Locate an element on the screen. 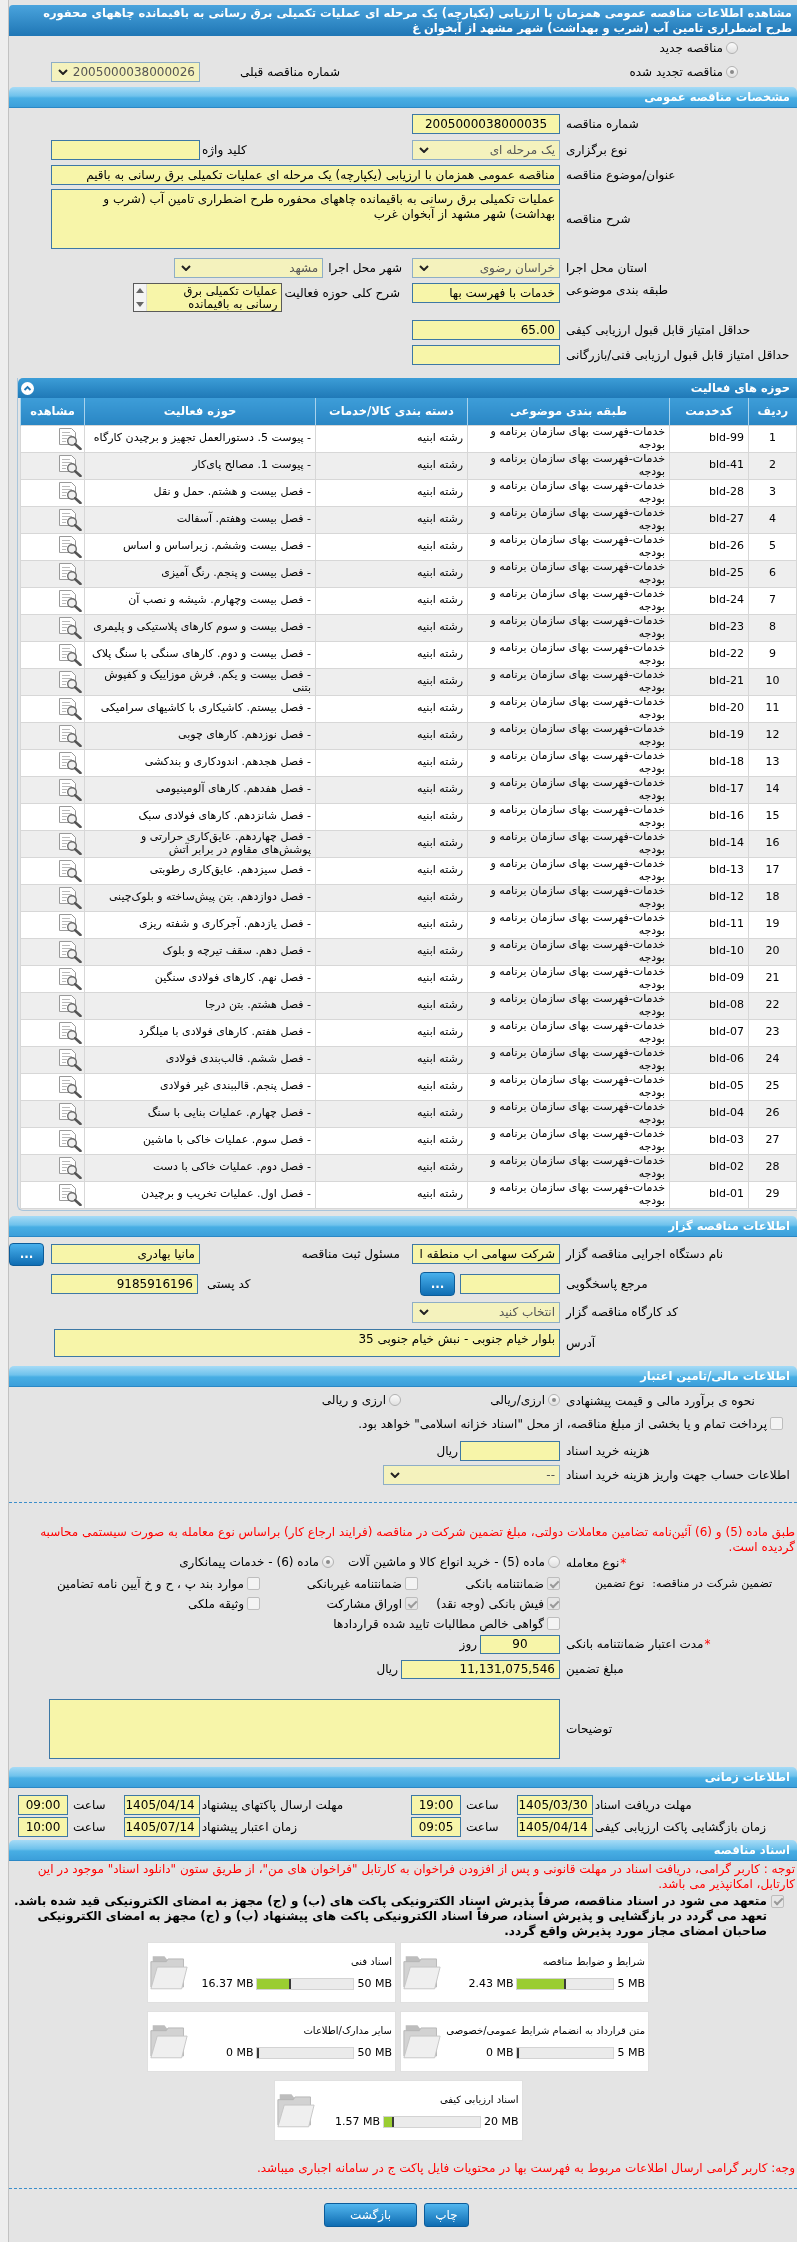 This screenshot has width=797, height=2242. input-field: 10:00 is located at coordinates (43, 1826).